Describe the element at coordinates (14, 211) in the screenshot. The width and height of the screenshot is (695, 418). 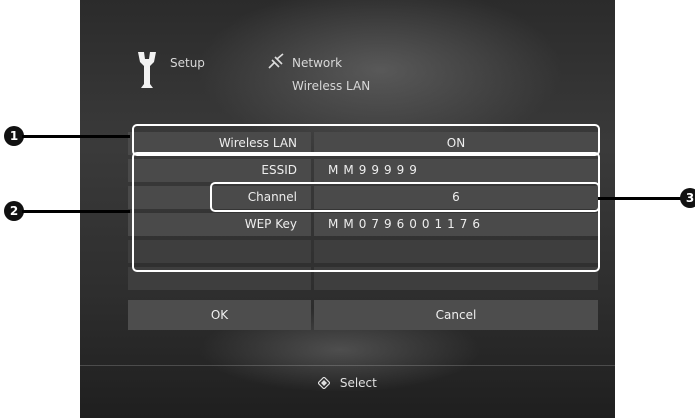
I see `callout-badge-2: 2` at that location.